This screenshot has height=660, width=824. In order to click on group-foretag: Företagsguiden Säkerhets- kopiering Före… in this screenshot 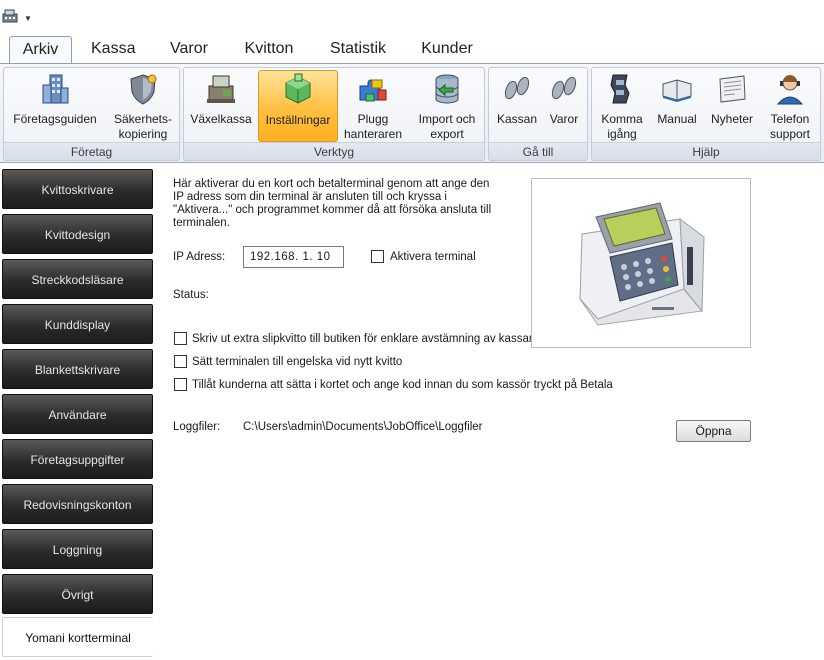, I will do `click(91, 114)`.